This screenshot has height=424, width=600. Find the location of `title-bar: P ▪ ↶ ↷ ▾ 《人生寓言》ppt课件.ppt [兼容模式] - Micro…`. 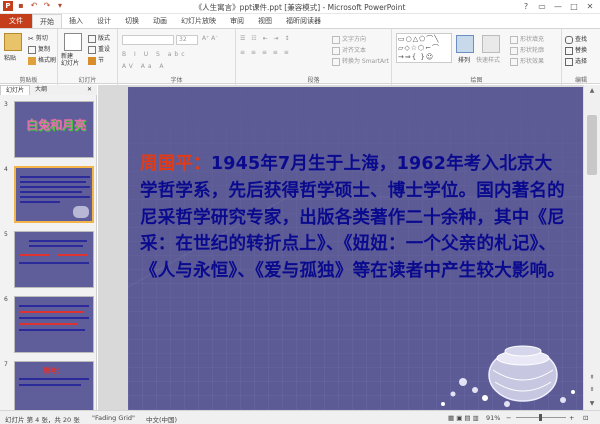

title-bar: P ▪ ↶ ↷ ▾ 《人生寓言》ppt课件.ppt [兼容模式] - Micro… is located at coordinates (300, 7).